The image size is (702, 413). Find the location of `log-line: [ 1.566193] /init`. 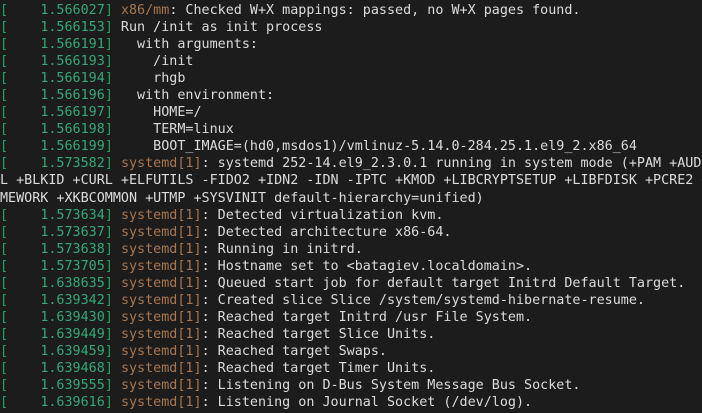

log-line: [ 1.566193] /init is located at coordinates (351, 61).